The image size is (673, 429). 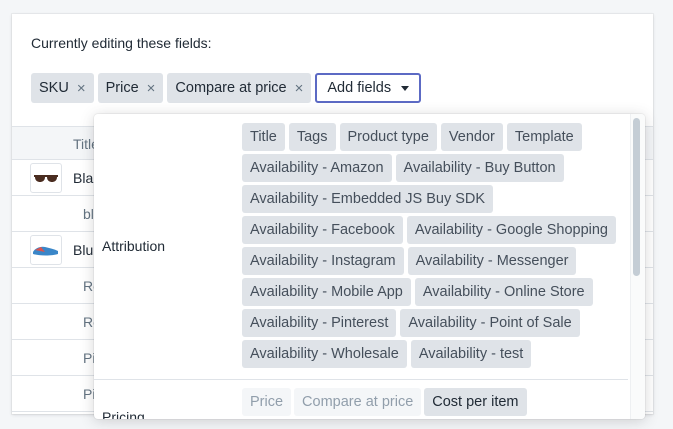 I want to click on option-availability-facebook: Availability - Facebook, so click(x=322, y=230).